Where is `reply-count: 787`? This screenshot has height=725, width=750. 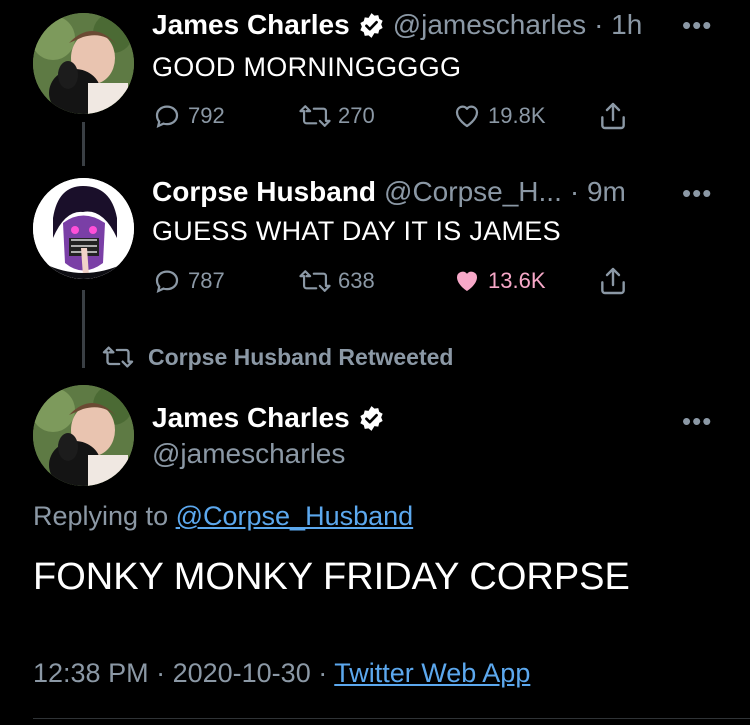
reply-count: 787 is located at coordinates (206, 280).